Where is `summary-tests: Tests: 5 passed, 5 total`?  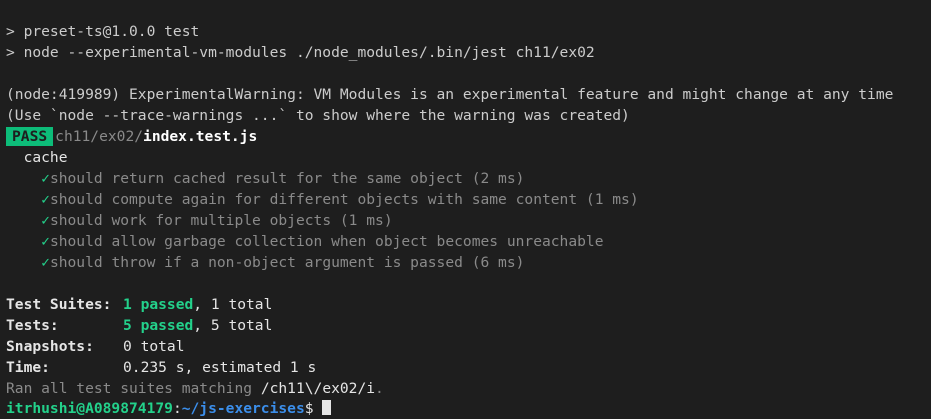
summary-tests: Tests: 5 passed, 5 total is located at coordinates (468, 325).